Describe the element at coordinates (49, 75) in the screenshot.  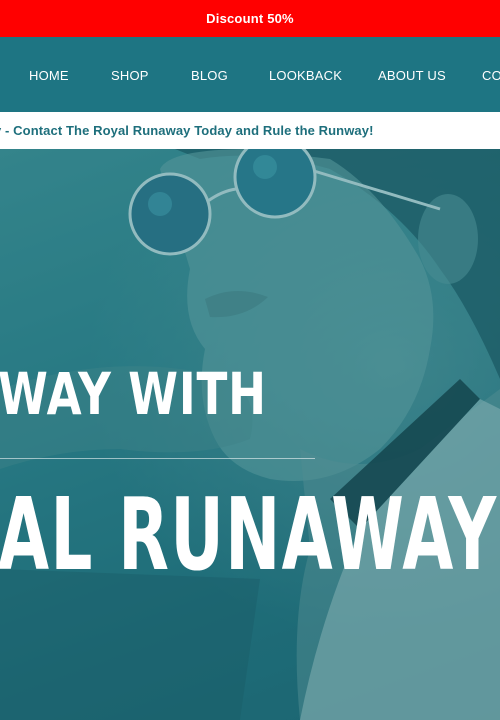
I see `nav-item-home: HOME` at that location.